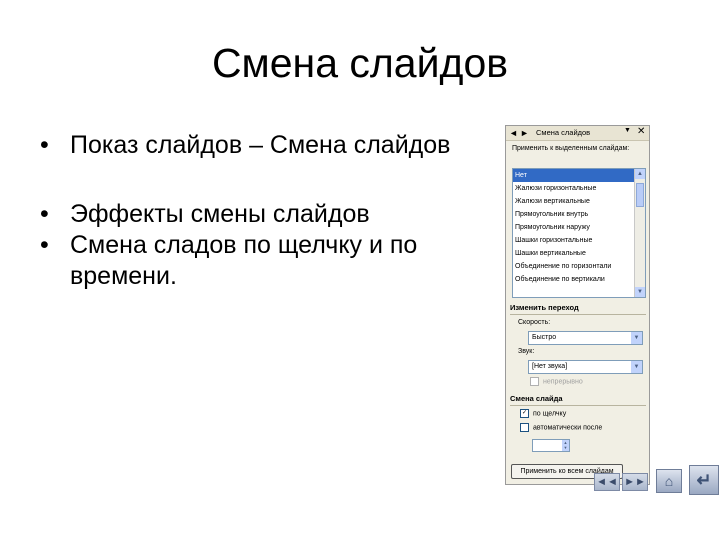  What do you see at coordinates (524, 133) in the screenshot?
I see `forward-arrow-icon: ►` at bounding box center [524, 133].